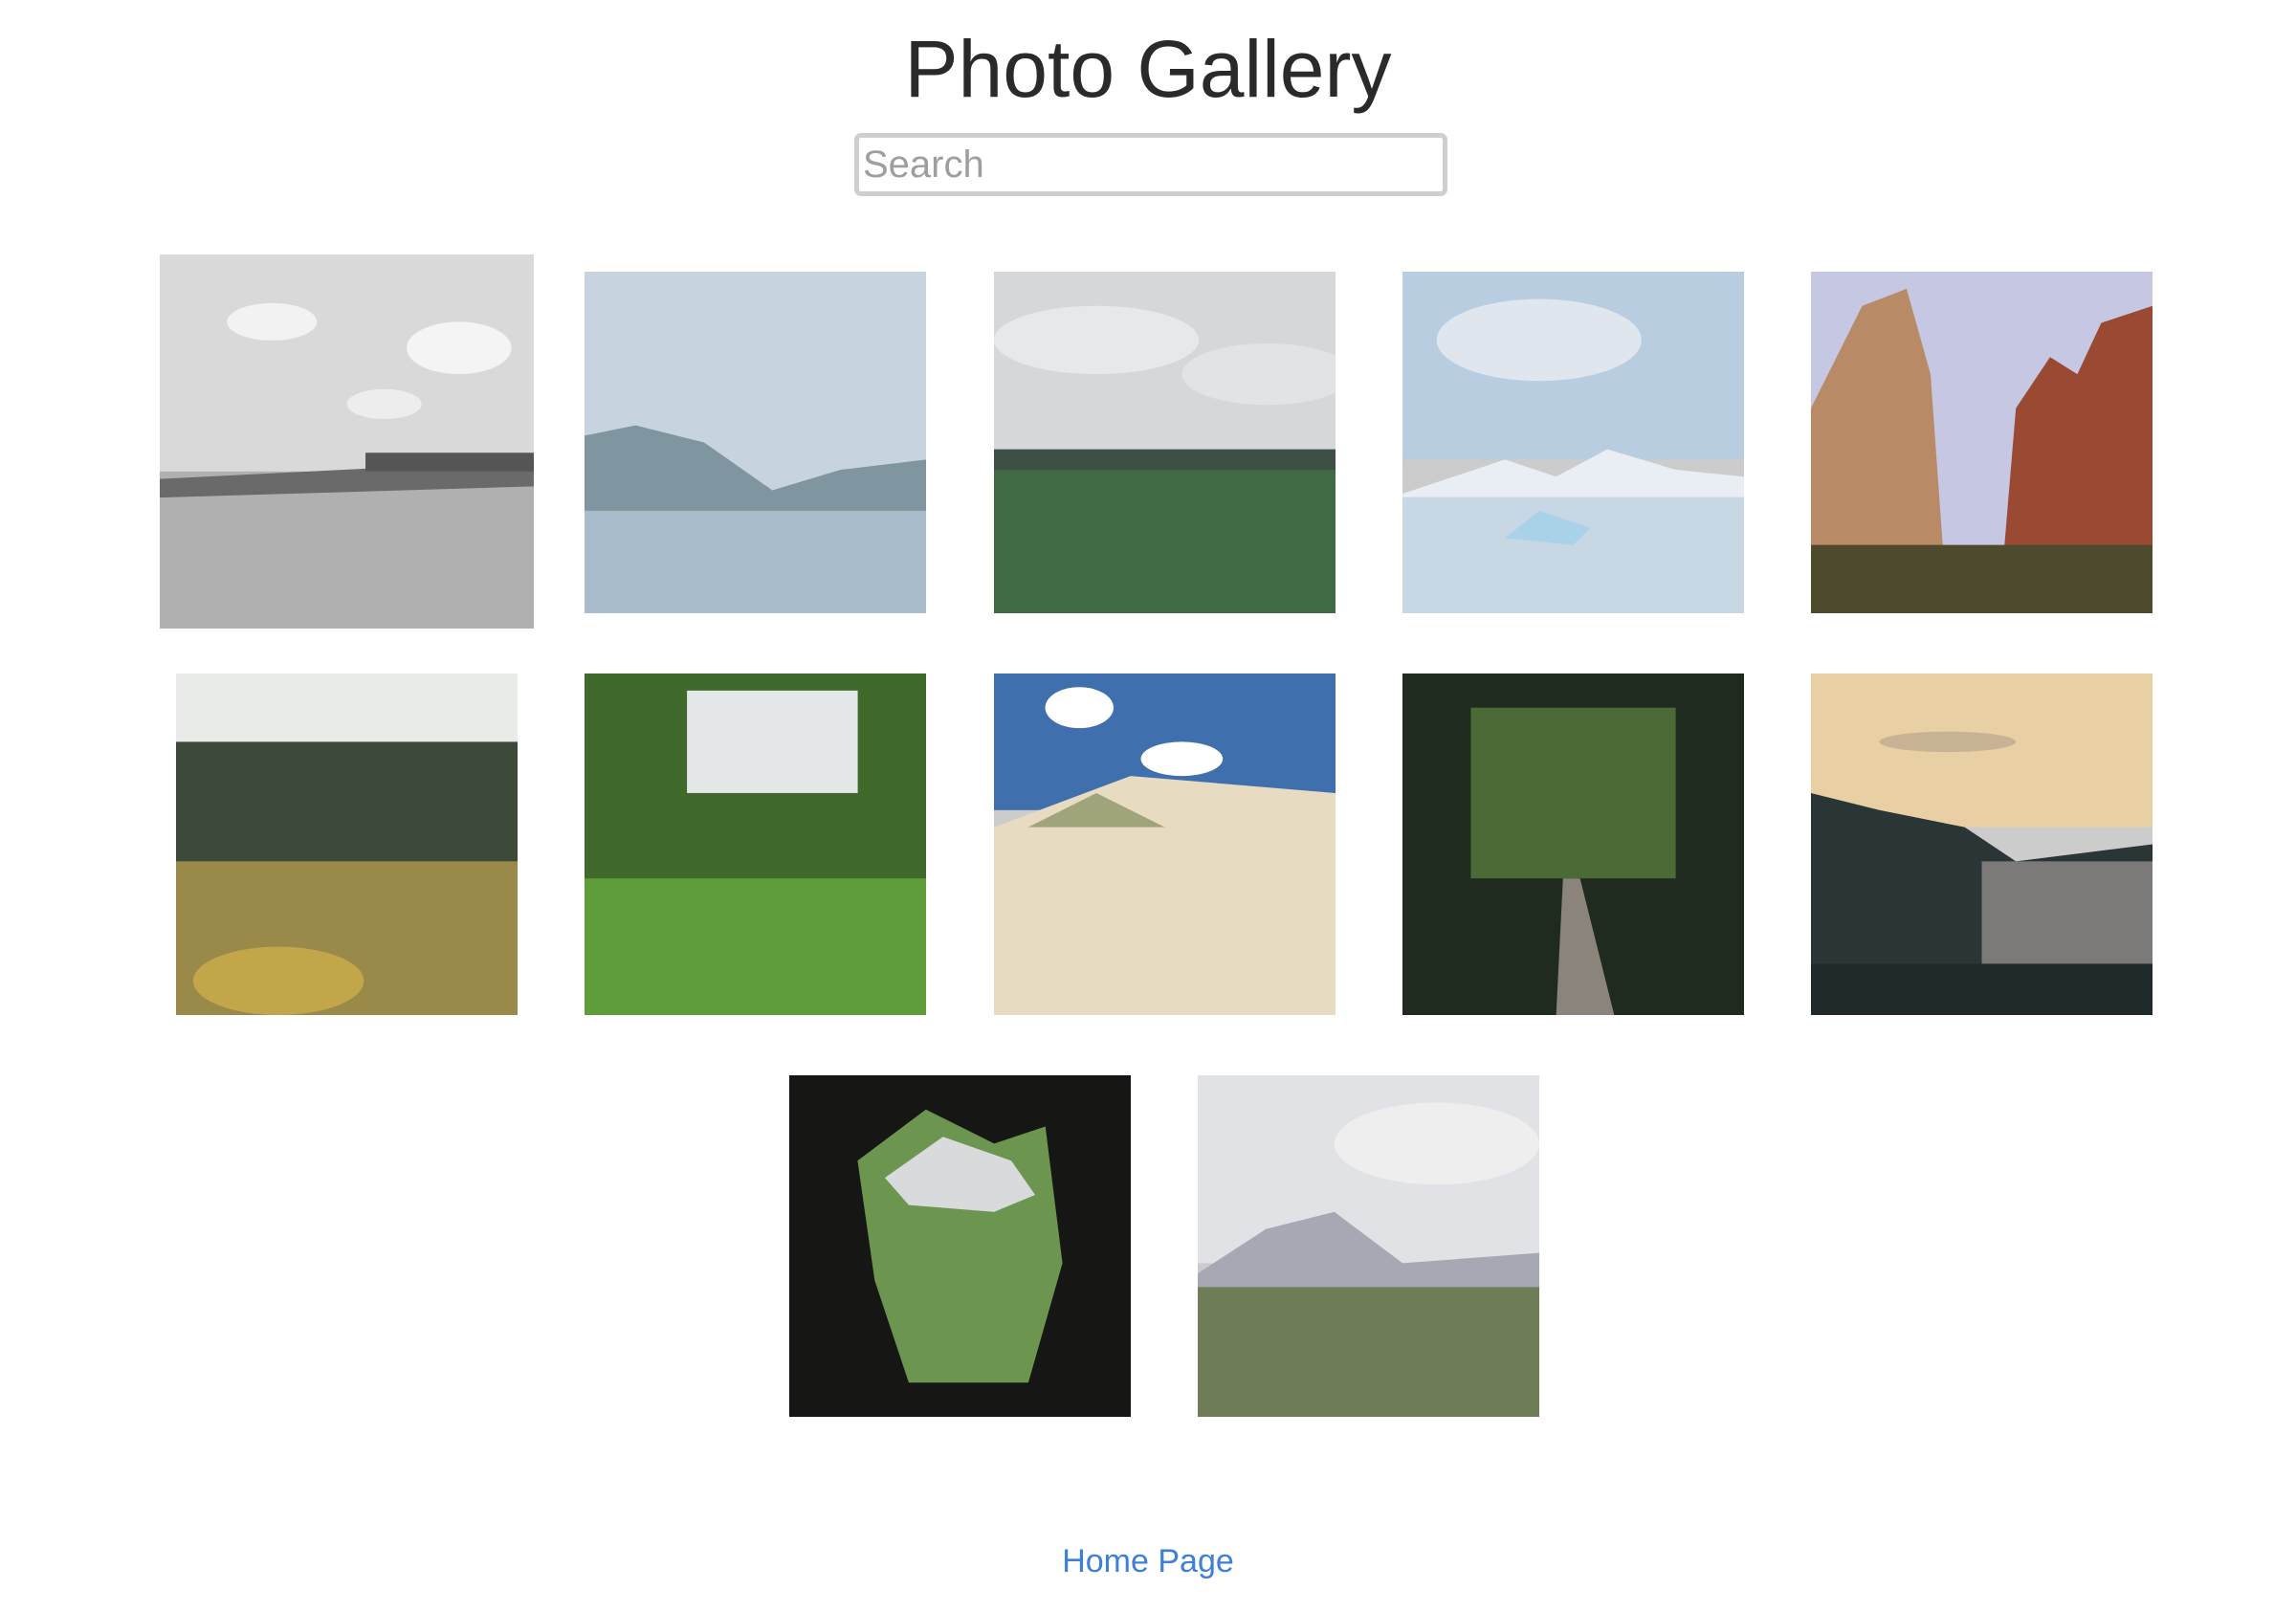 The height and width of the screenshot is (1612, 2296). Describe the element at coordinates (347, 441) in the screenshot. I see `photo-grayscale-field` at that location.